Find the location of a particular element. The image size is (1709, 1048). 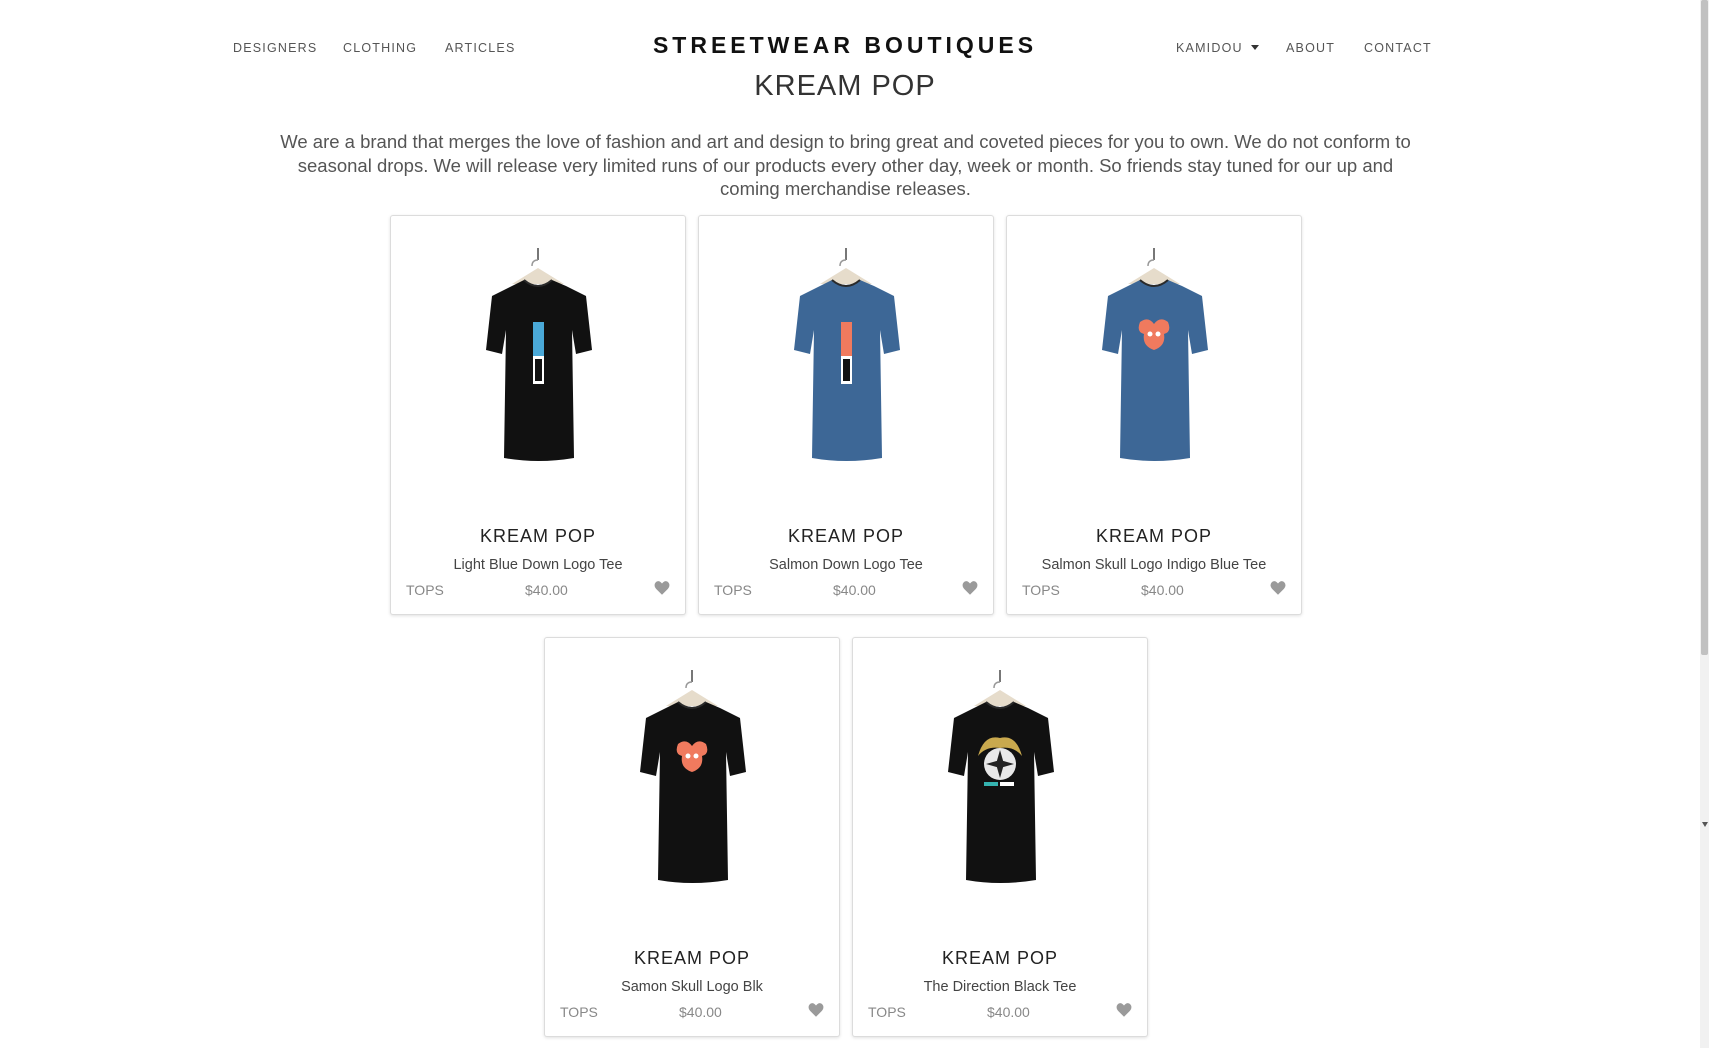

page-title: KREAM POP is located at coordinates (845, 86).